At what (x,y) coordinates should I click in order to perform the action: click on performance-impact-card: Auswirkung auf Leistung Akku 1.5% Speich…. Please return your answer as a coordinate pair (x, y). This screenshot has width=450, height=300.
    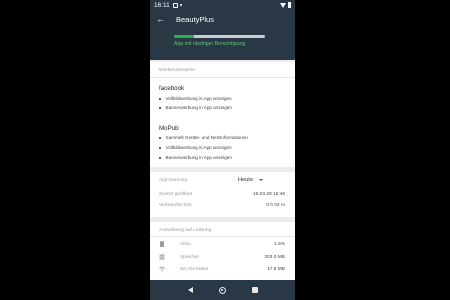
    Looking at the image, I should click on (222, 251).